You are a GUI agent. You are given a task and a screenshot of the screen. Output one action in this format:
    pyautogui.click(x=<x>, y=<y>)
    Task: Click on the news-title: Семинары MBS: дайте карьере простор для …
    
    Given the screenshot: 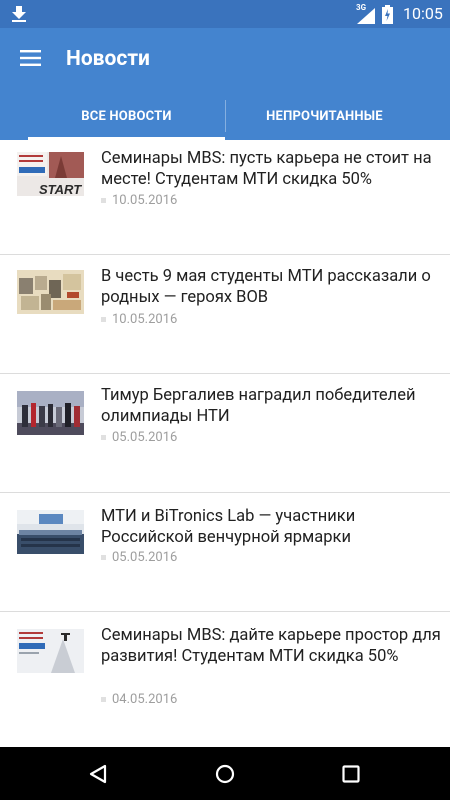 What is the action you would take?
    pyautogui.click(x=271, y=646)
    